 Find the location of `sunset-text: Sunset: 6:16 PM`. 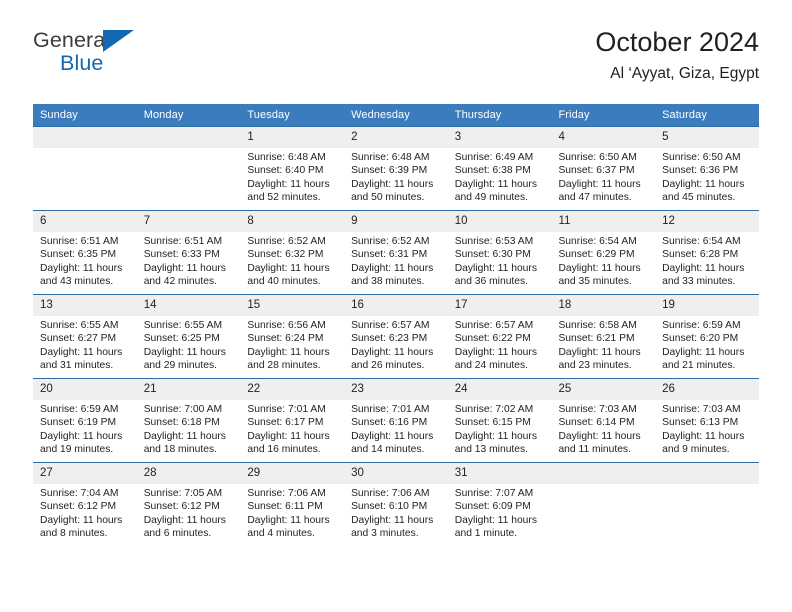

sunset-text: Sunset: 6:16 PM is located at coordinates (389, 423).